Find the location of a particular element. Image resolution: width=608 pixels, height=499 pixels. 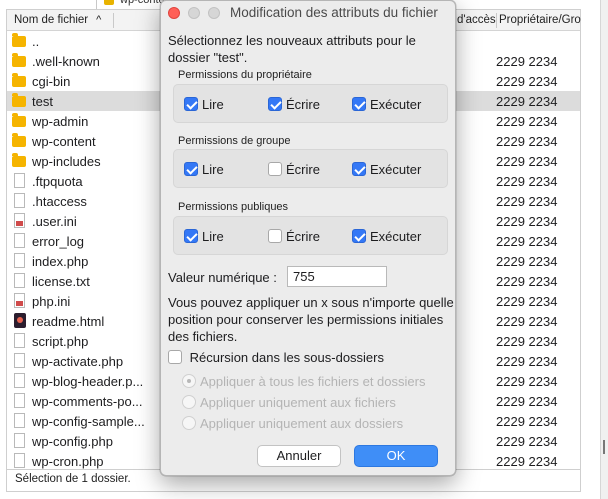

checkbox-public-write: Écrire is located at coordinates (294, 236).